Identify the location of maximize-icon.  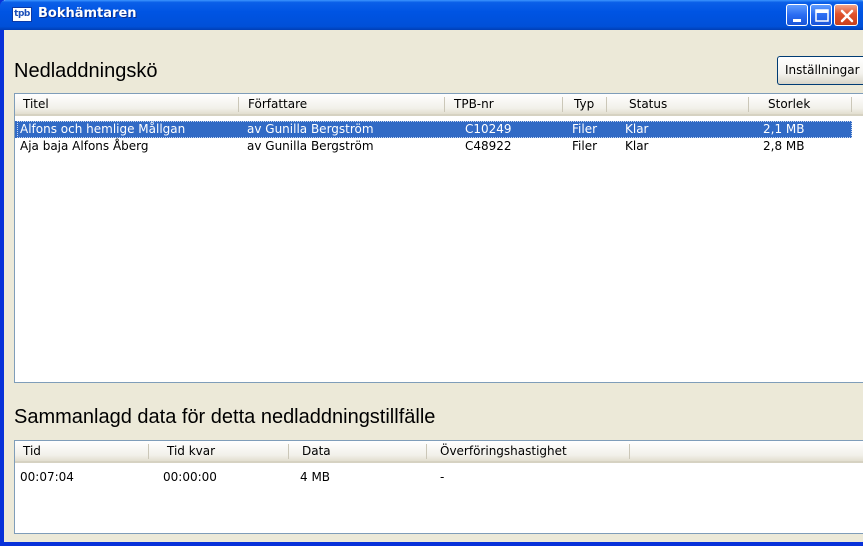
(822, 15).